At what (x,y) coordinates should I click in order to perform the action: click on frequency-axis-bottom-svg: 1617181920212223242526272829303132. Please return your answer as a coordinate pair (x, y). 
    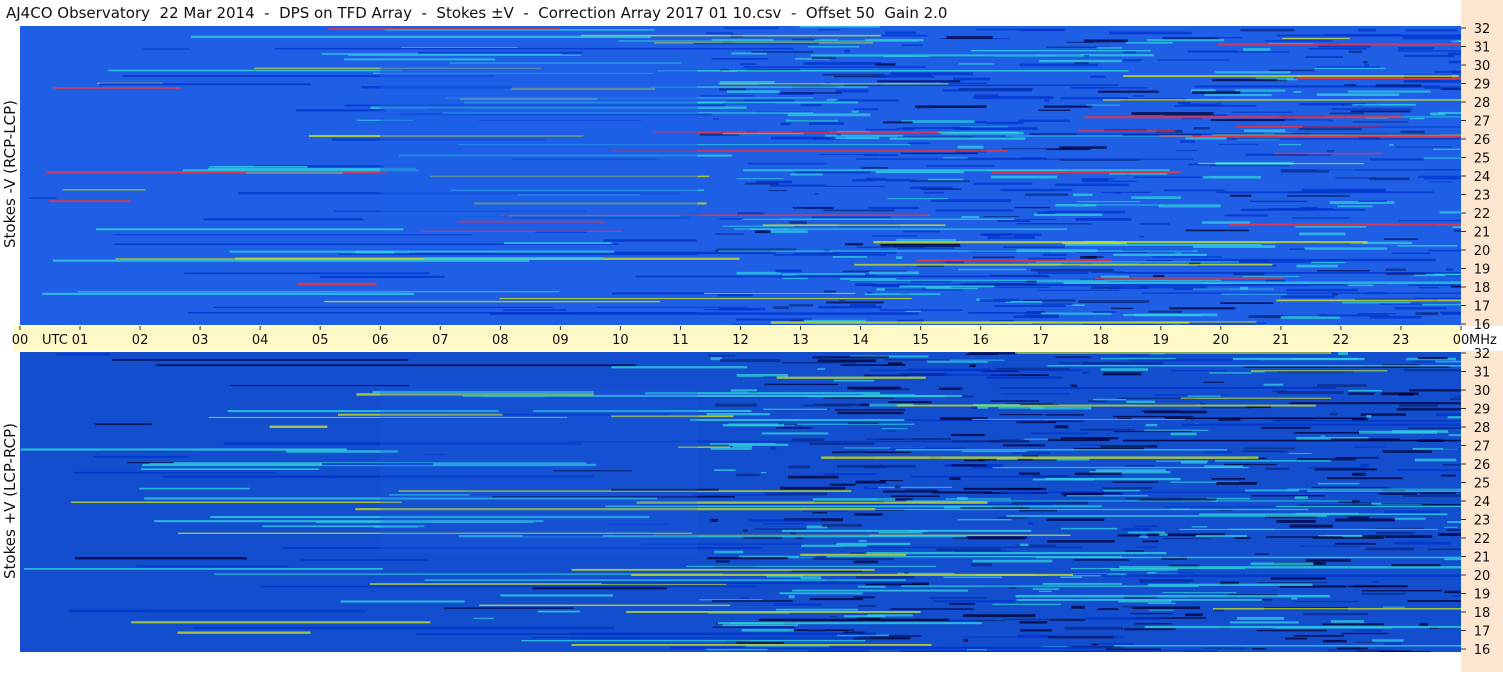
    Looking at the image, I should click on (1482, 511).